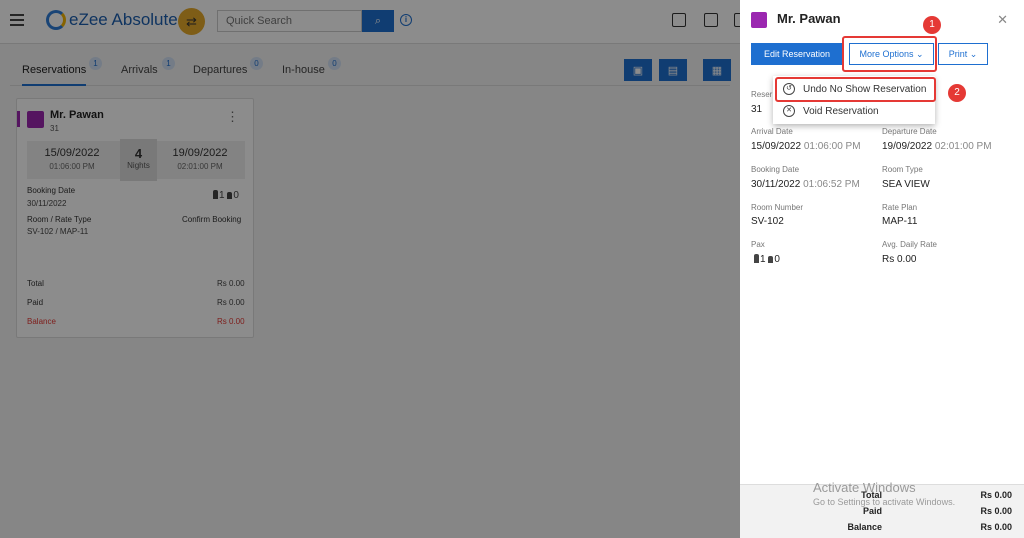 The width and height of the screenshot is (1024, 538). Describe the element at coordinates (906, 184) in the screenshot. I see `room-type: SEA VIEW` at that location.